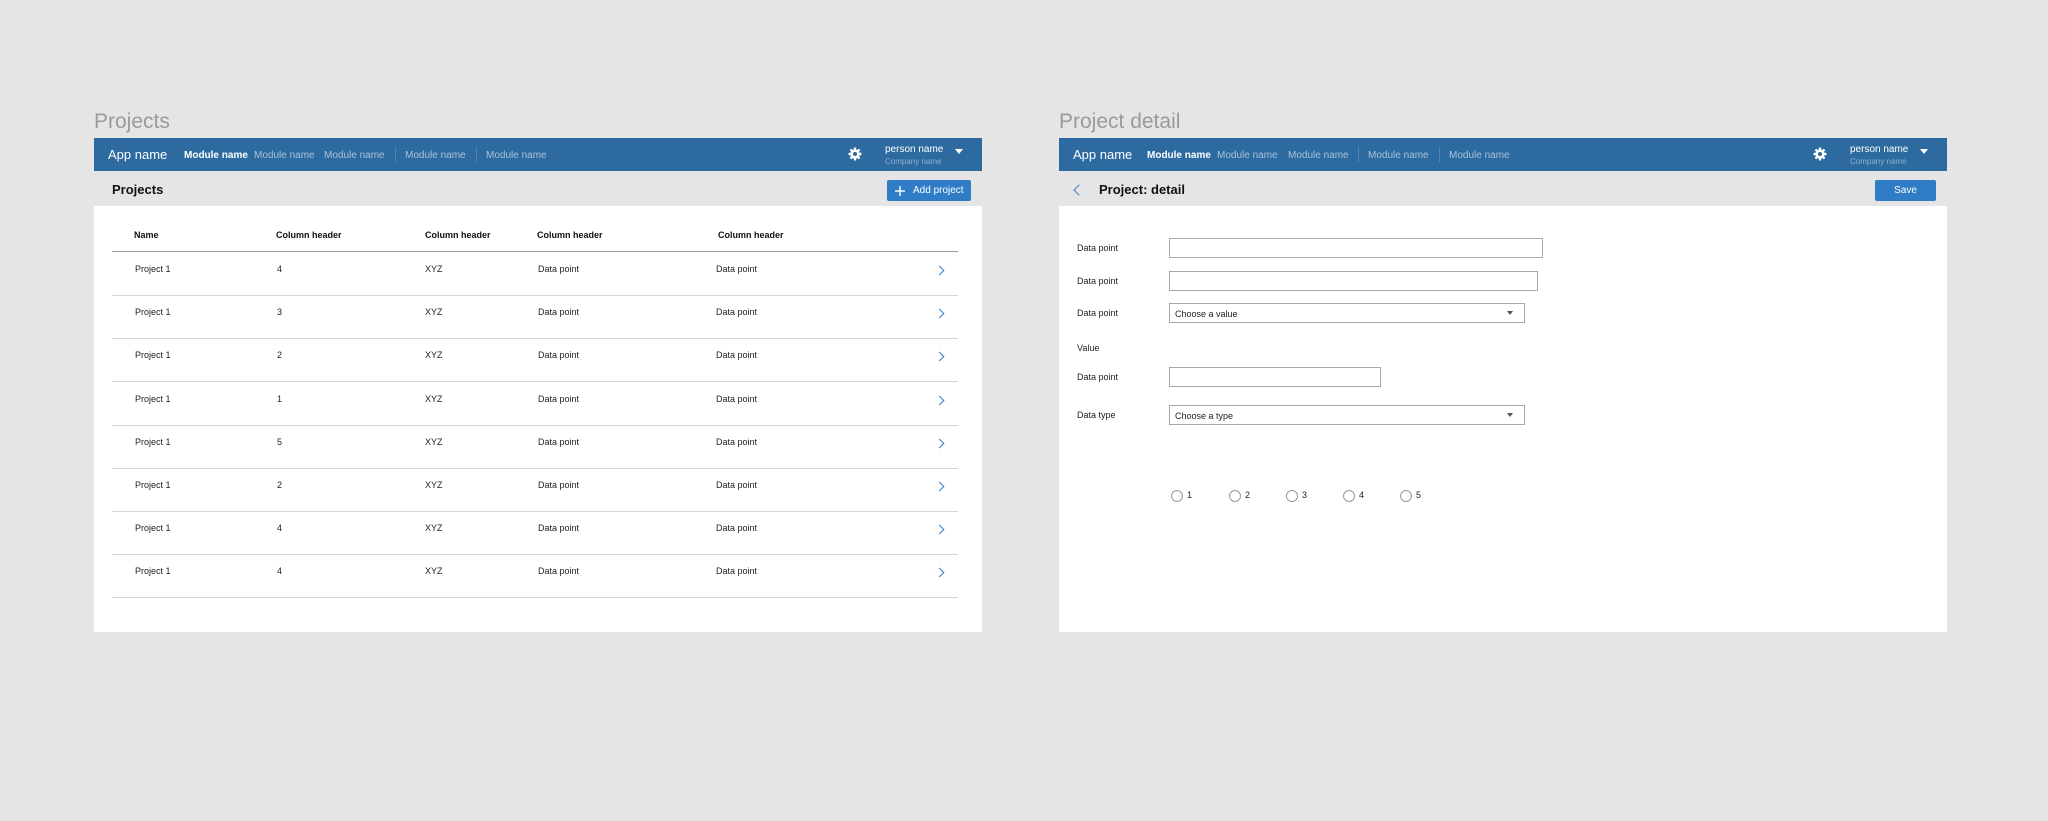  Describe the element at coordinates (535, 404) in the screenshot. I see `table-row: Project 1 1 XYZ Data point Data point` at that location.